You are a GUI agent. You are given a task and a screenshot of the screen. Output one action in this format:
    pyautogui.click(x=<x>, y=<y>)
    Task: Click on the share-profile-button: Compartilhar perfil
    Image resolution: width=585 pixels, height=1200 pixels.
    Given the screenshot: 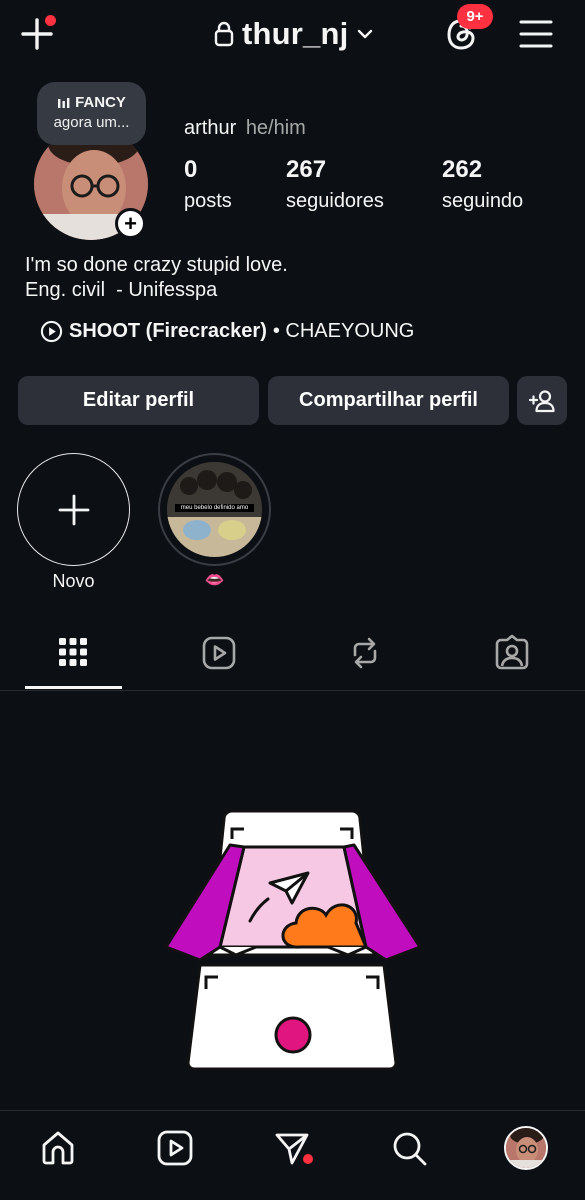 What is the action you would take?
    pyautogui.click(x=388, y=400)
    